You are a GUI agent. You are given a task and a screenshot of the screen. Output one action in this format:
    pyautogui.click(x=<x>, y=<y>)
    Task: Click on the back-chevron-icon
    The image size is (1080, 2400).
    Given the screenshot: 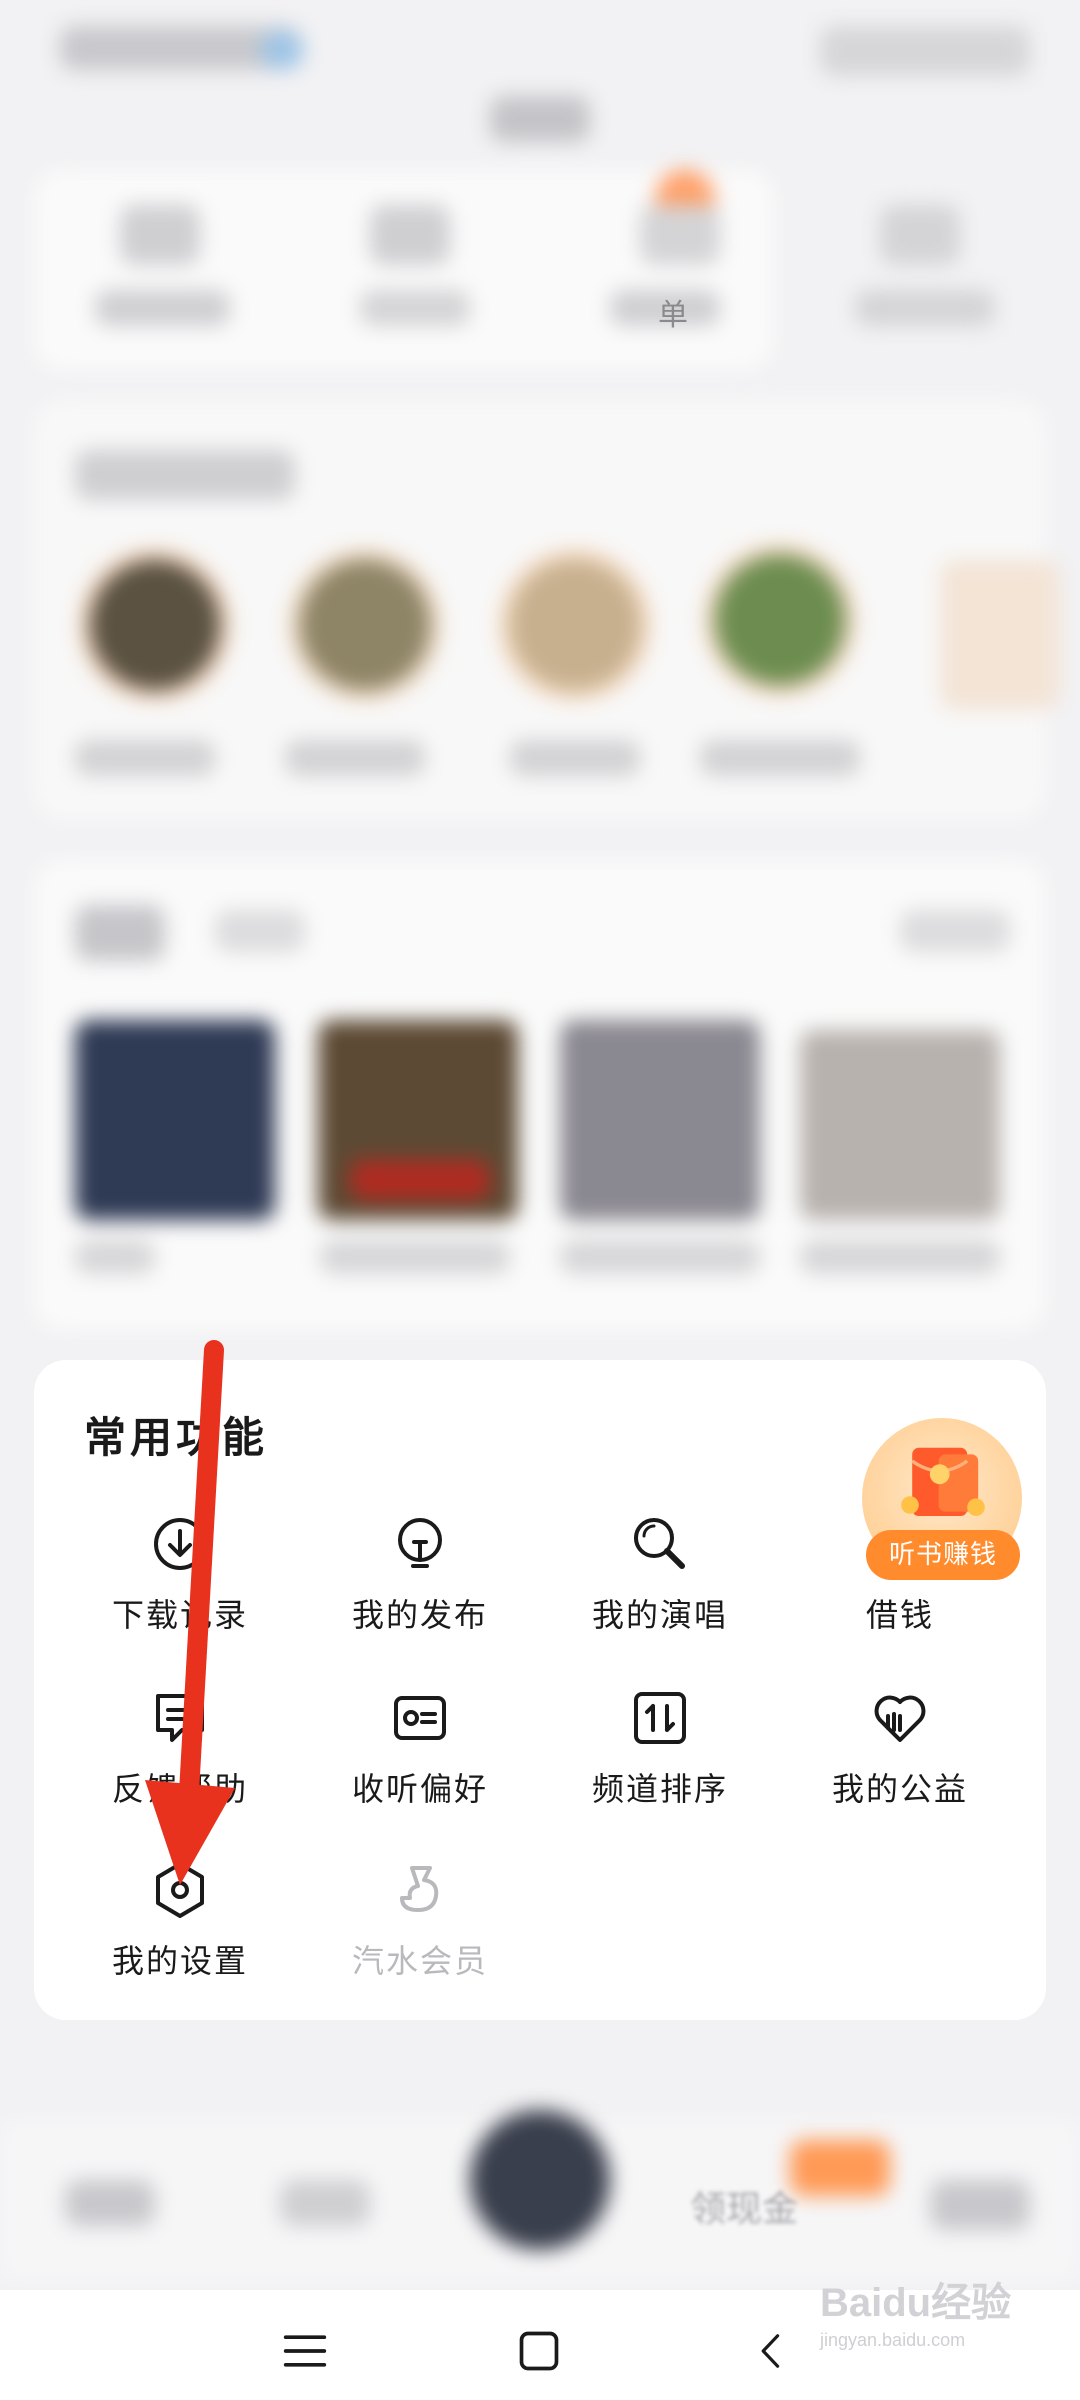 What is the action you would take?
    pyautogui.click(x=772, y=2351)
    